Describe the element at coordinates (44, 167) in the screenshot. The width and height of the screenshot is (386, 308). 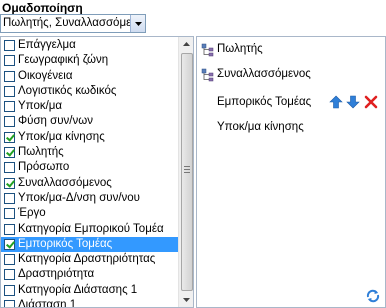
I see `field-label: Πρόσωπο` at that location.